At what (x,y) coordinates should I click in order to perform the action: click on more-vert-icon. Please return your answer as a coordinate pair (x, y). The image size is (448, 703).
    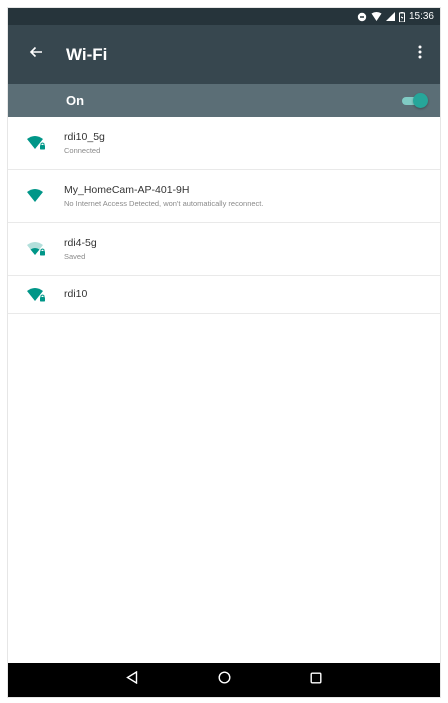
    Looking at the image, I should click on (420, 54).